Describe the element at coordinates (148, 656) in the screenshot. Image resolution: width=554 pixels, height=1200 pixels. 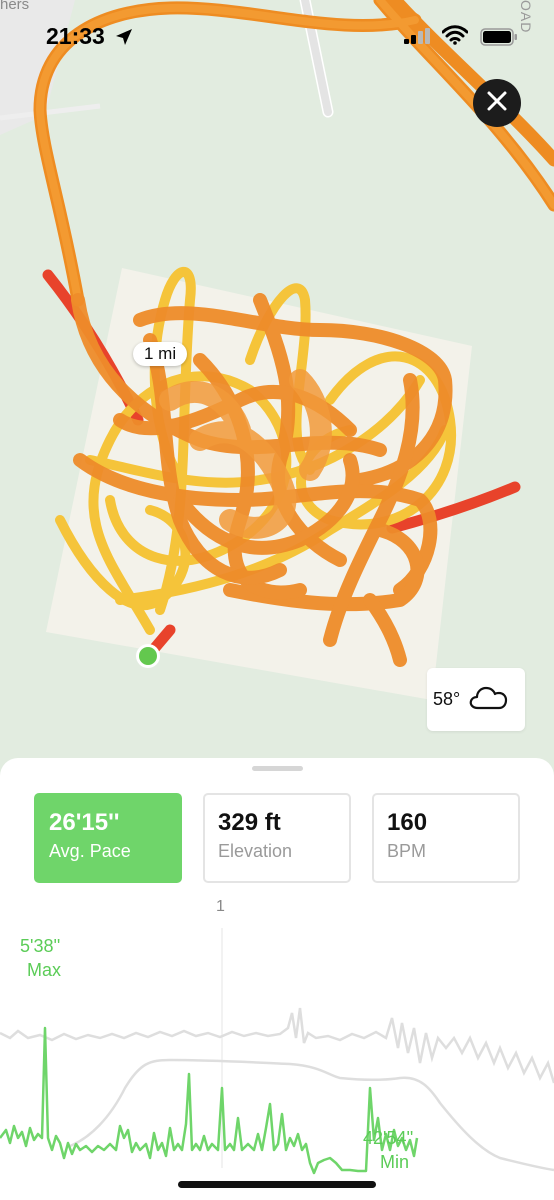
I see `start-point` at that location.